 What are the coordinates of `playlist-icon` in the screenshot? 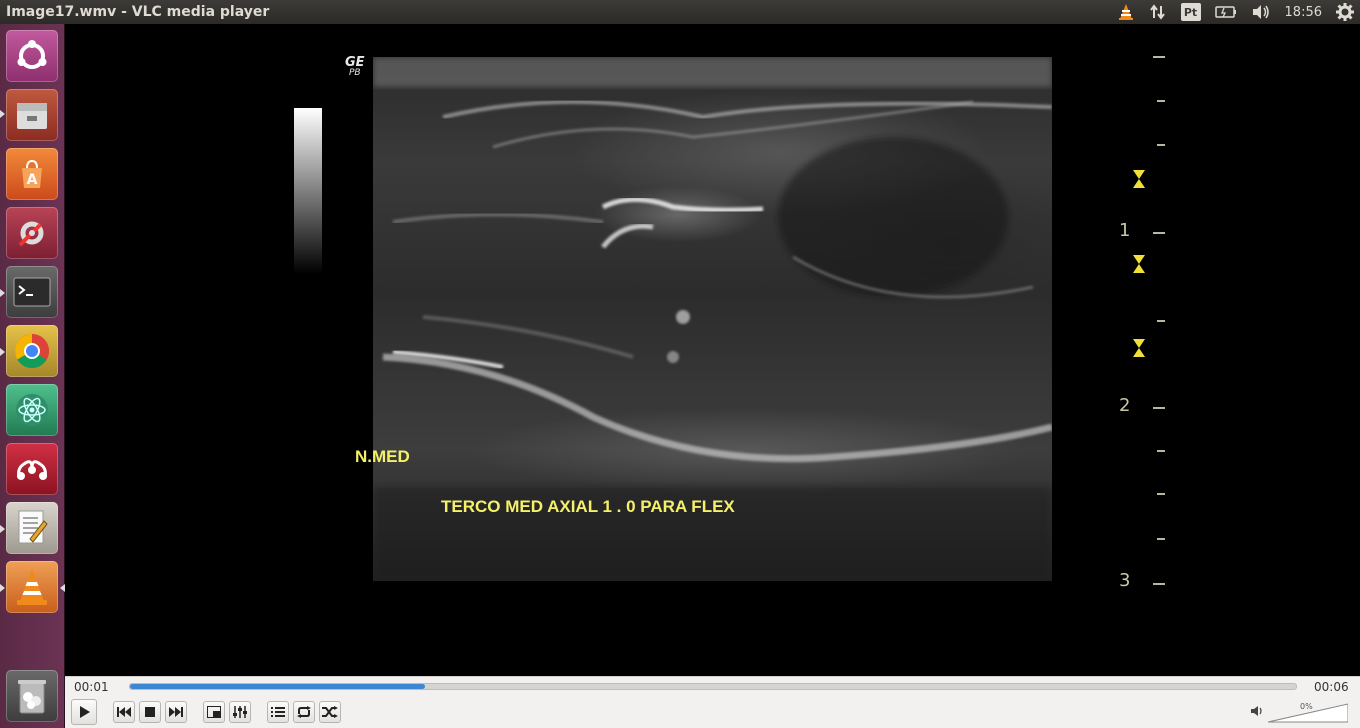 It's located at (278, 712).